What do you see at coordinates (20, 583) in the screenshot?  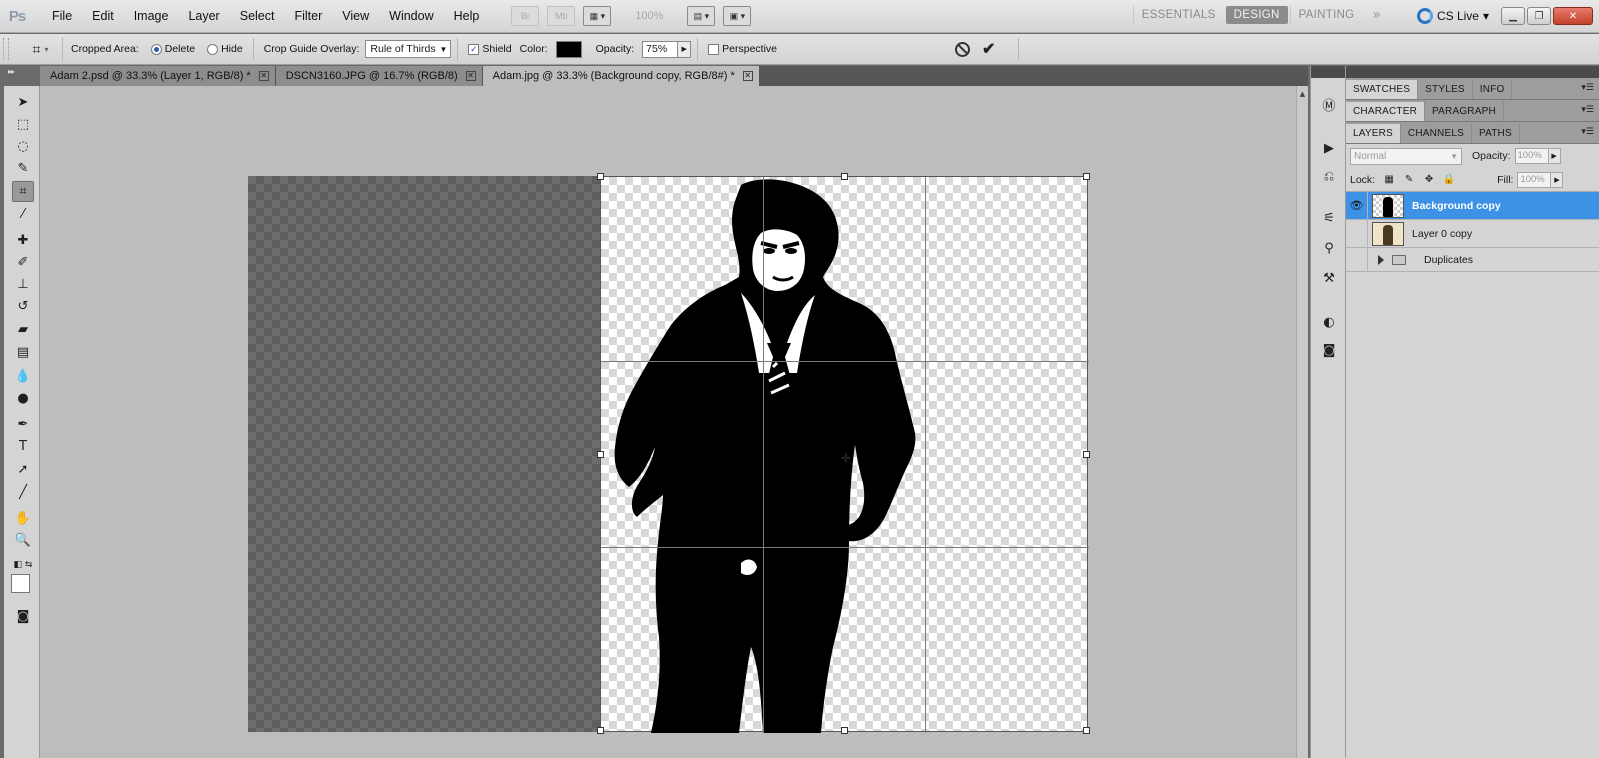 I see `foreground-color-swatch` at bounding box center [20, 583].